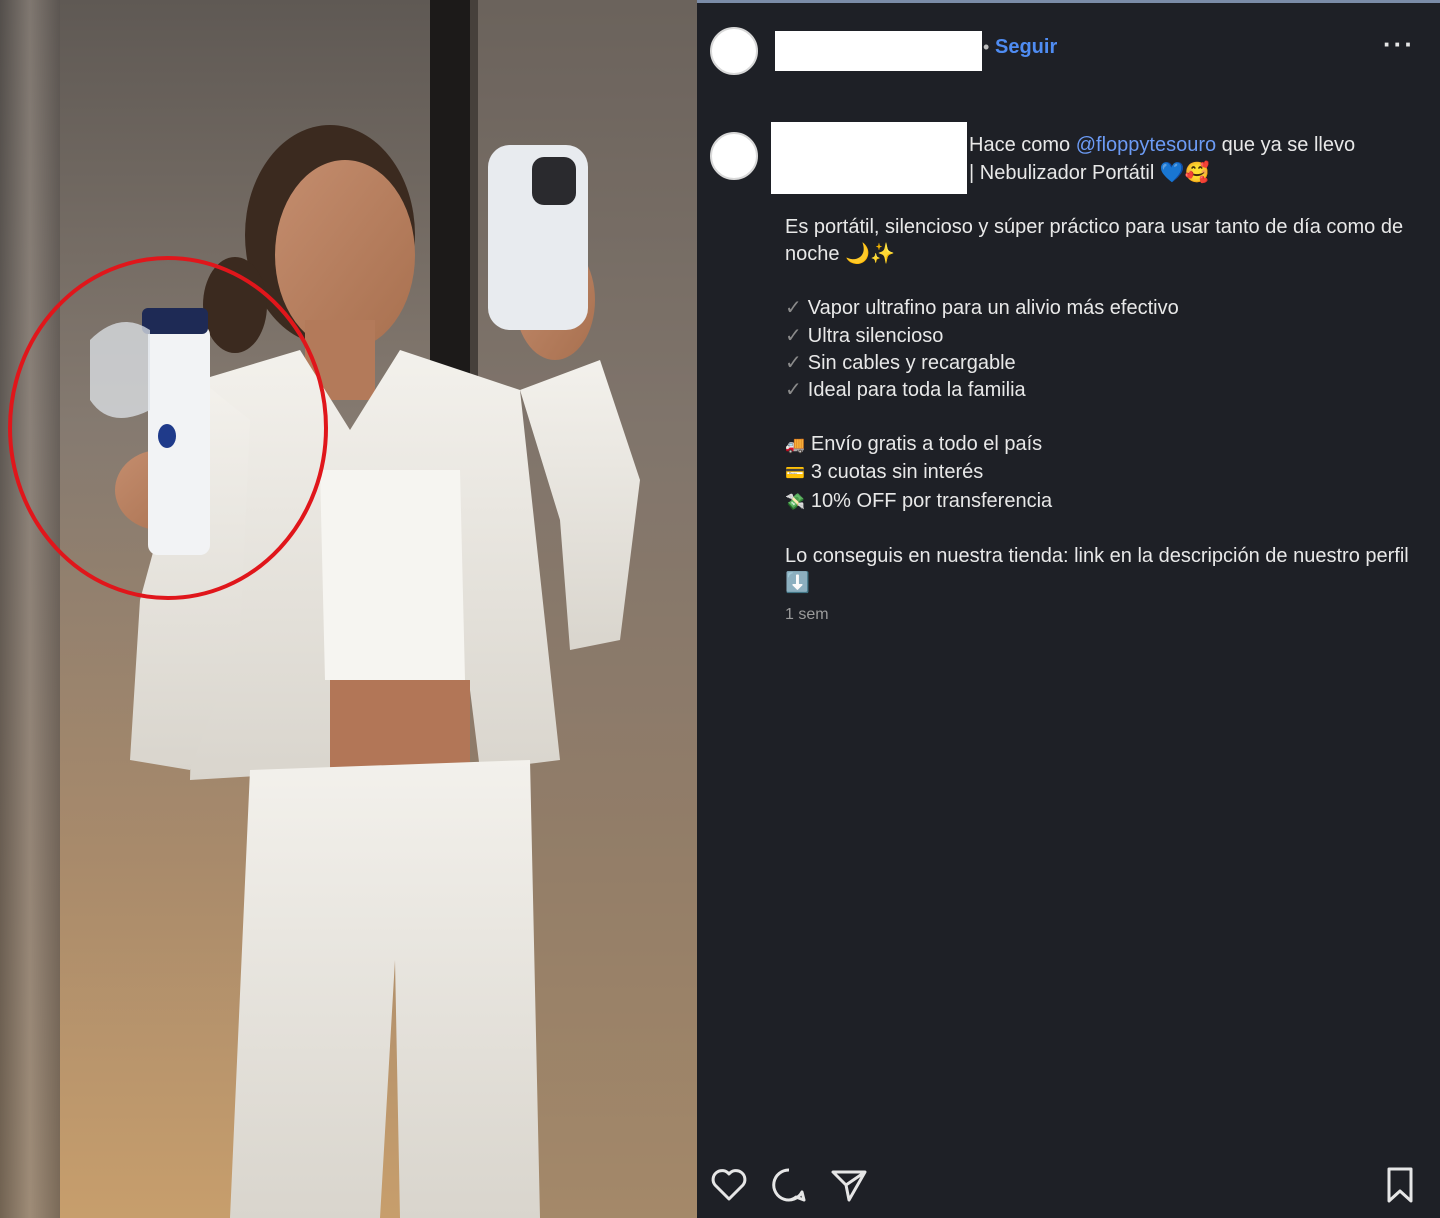 This screenshot has height=1218, width=1440. What do you see at coordinates (1146, 145) in the screenshot?
I see `mention-link: @floppytesouro` at bounding box center [1146, 145].